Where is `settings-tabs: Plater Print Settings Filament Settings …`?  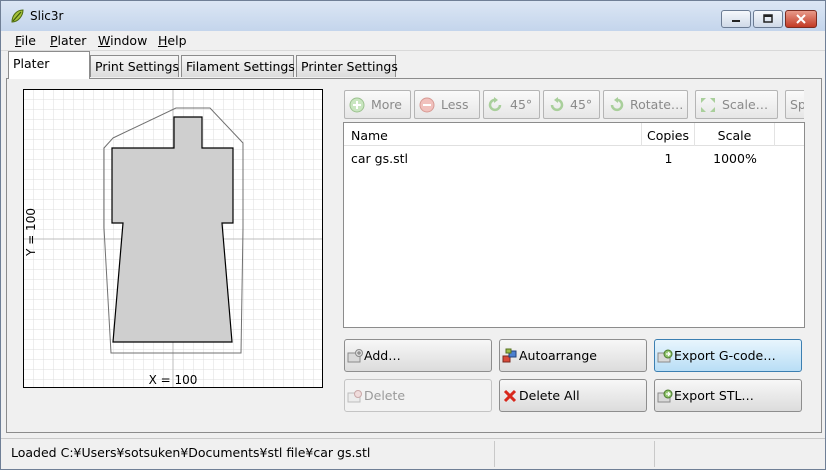 settings-tabs: Plater Print Settings Filament Settings … is located at coordinates (413, 65).